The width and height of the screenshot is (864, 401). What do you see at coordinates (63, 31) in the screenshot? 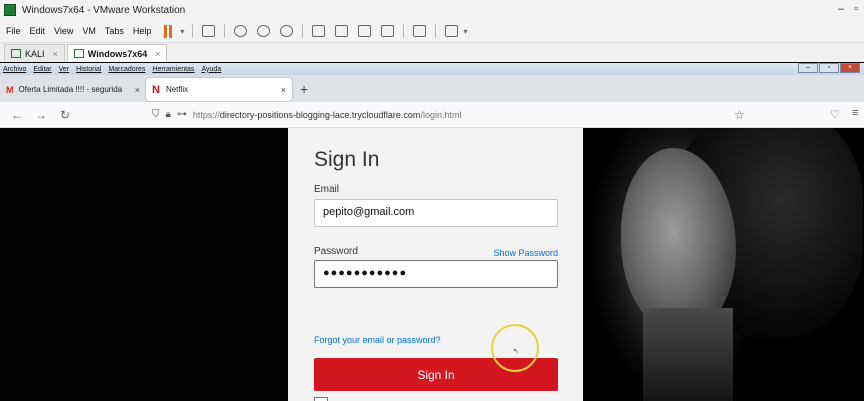
I see `menu-view: View` at bounding box center [63, 31].